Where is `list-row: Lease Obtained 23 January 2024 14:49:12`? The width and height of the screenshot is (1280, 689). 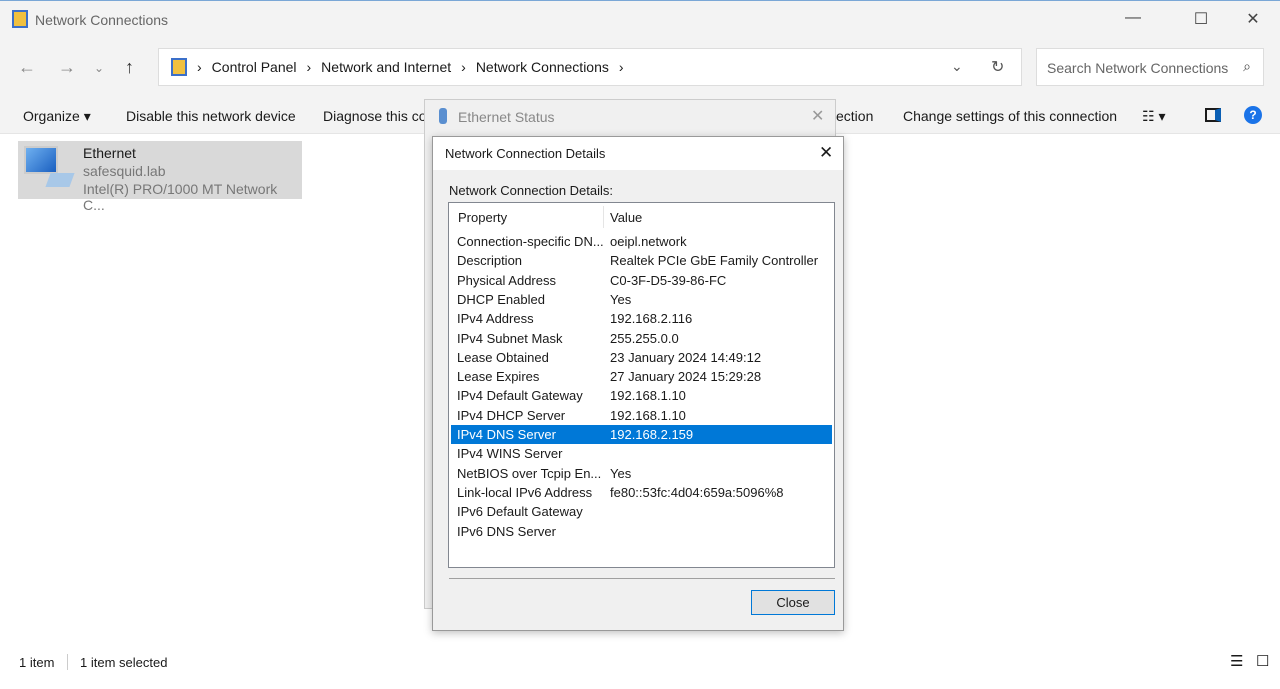 list-row: Lease Obtained 23 January 2024 14:49:12 is located at coordinates (641, 357).